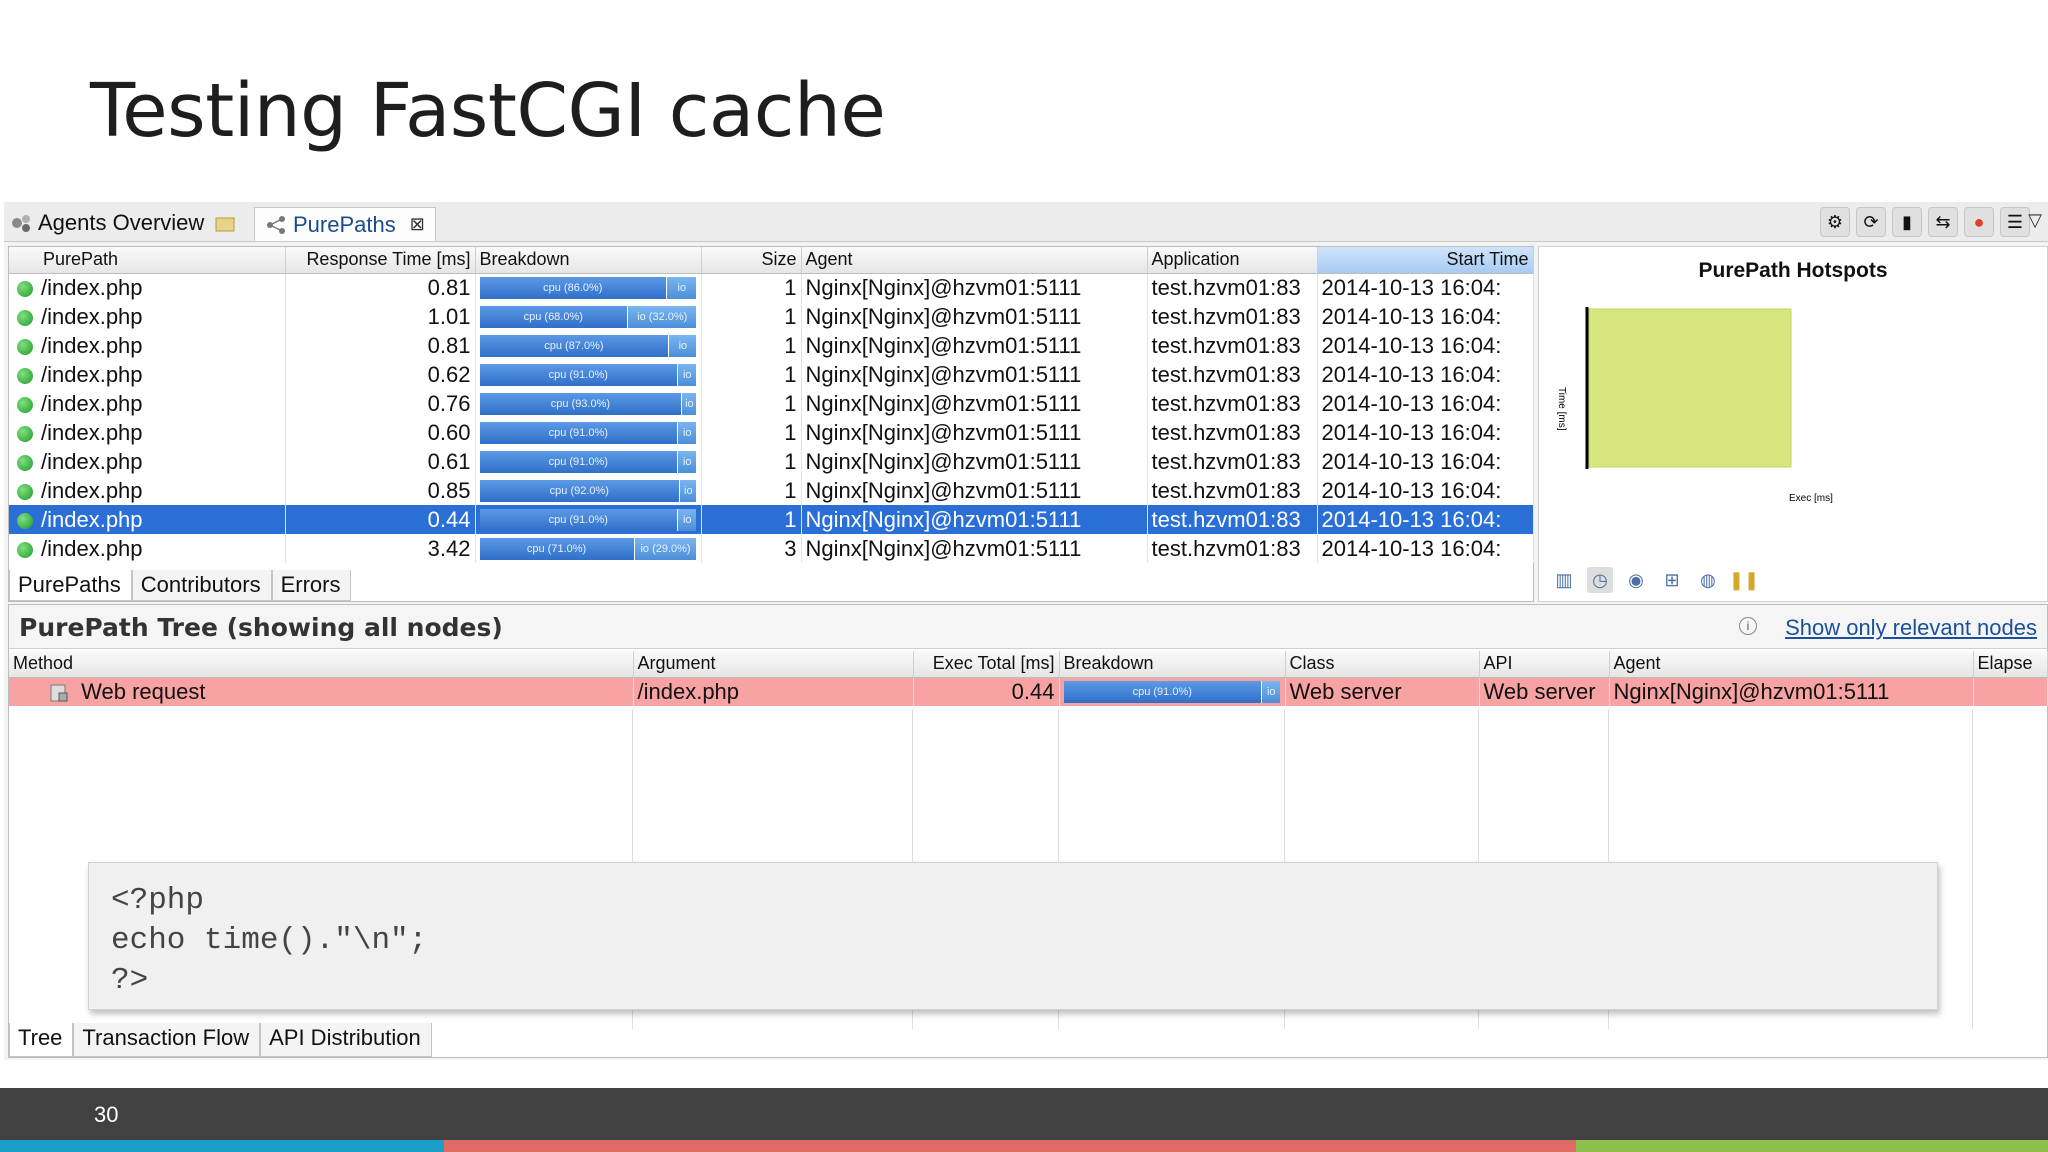 The height and width of the screenshot is (1152, 2048). Describe the element at coordinates (1911, 628) in the screenshot. I see `show-relevant-nodes-link: Show only relevant nodes` at that location.